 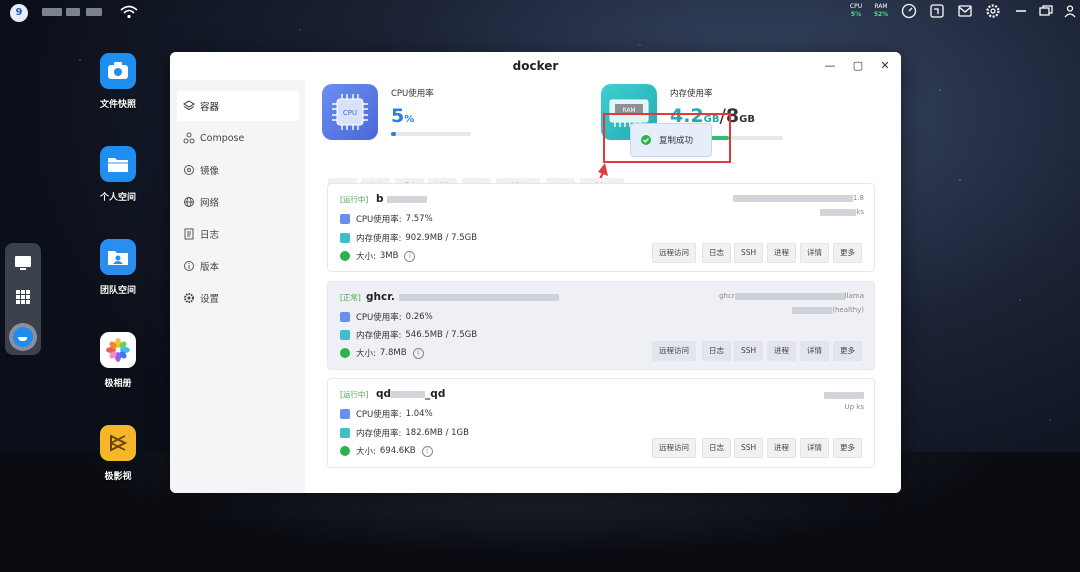 I want to click on globe-icon, so click(x=189, y=202).